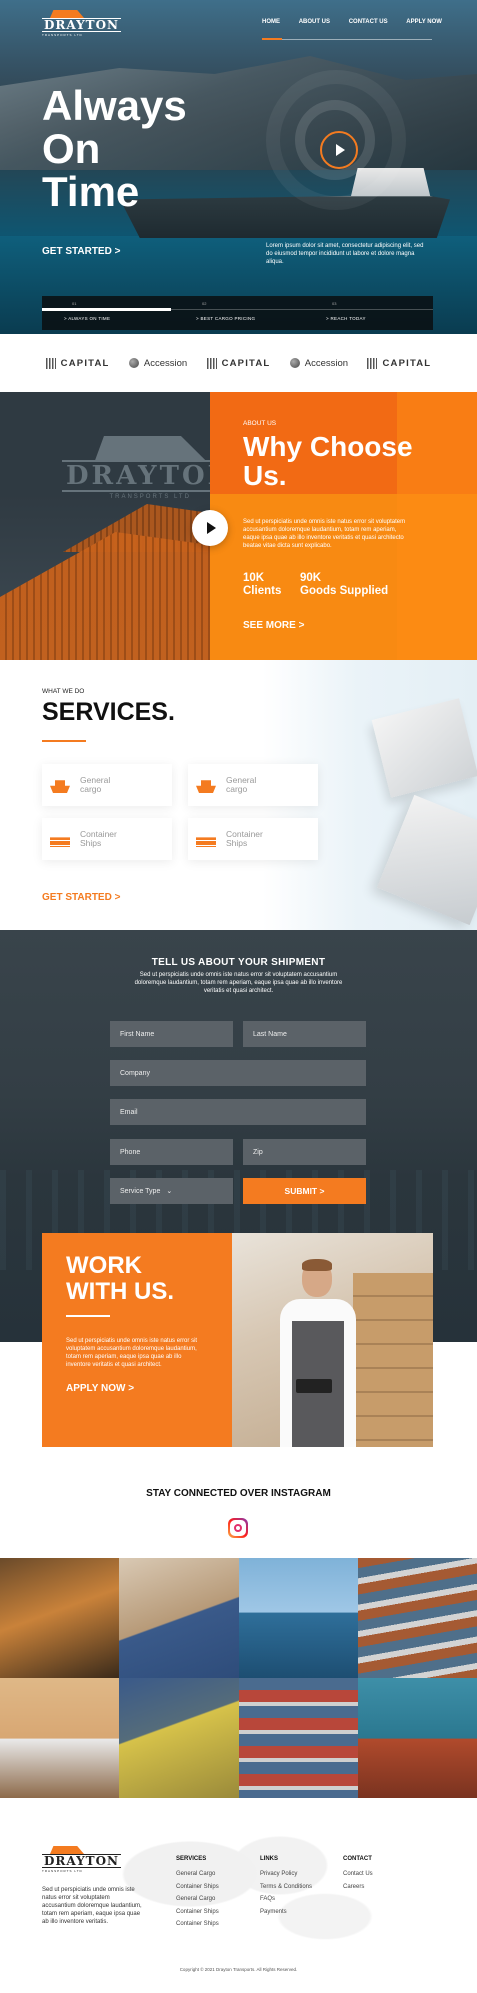 The width and height of the screenshot is (477, 1993). I want to click on partner-name: Accession, so click(165, 363).